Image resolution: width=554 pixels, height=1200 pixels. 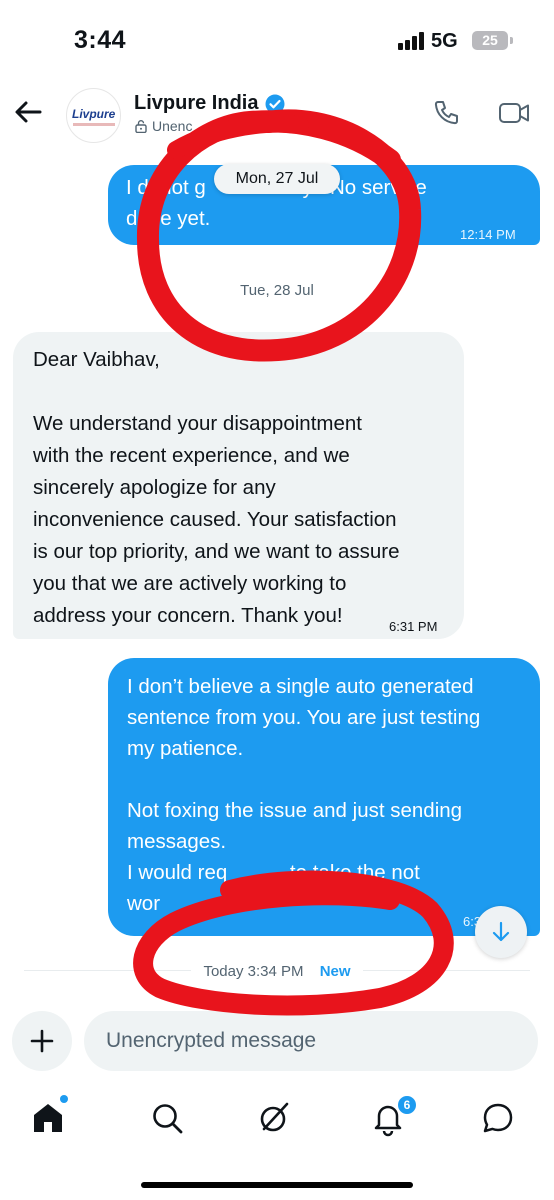 What do you see at coordinates (498, 1118) in the screenshot?
I see `messages-icon` at bounding box center [498, 1118].